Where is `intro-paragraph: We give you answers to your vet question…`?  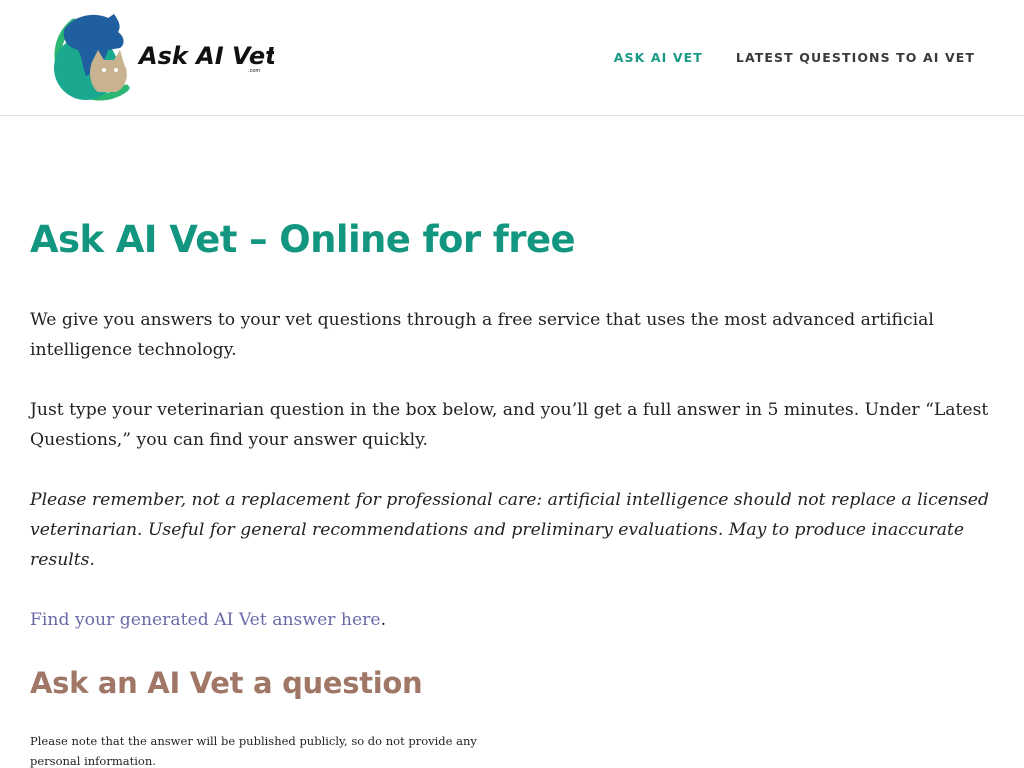 intro-paragraph: We give you answers to your vet question… is located at coordinates (482, 335).